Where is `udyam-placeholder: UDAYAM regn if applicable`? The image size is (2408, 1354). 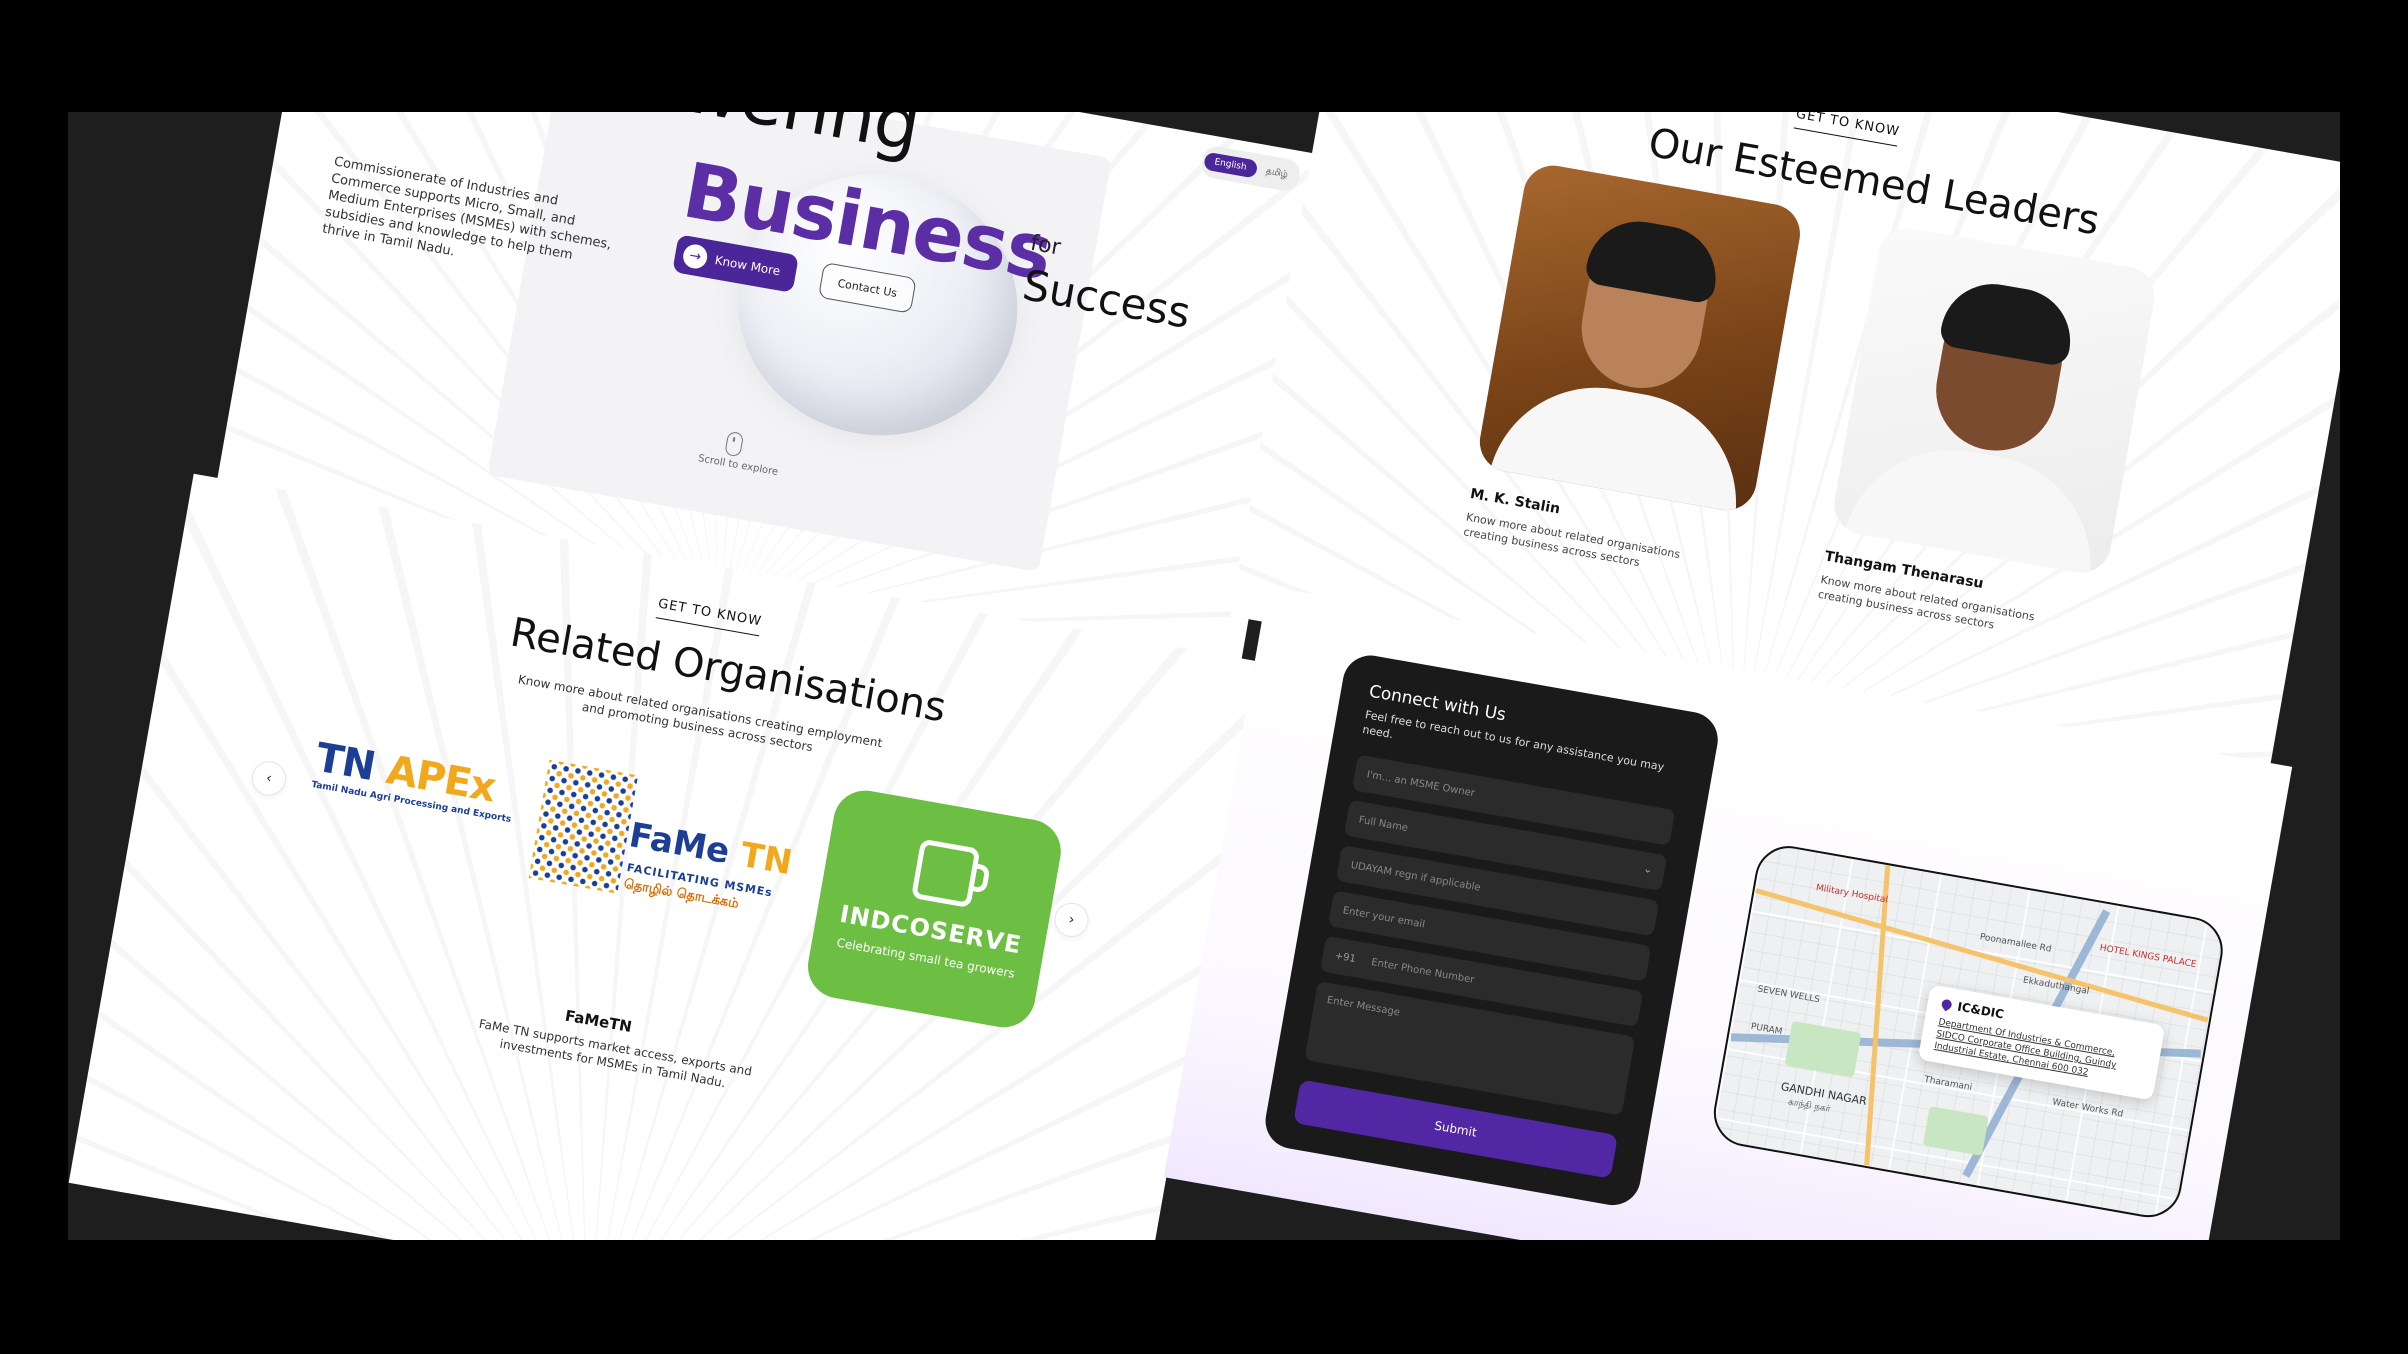 udyam-placeholder: UDAYAM regn if applicable is located at coordinates (1415, 876).